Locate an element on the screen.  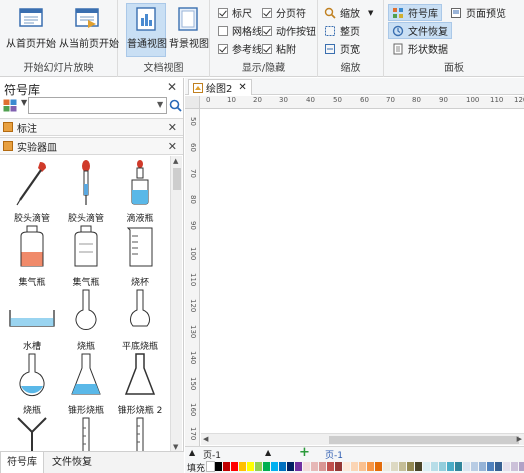
whole-page-button: 整页 is located at coordinates (342, 30).